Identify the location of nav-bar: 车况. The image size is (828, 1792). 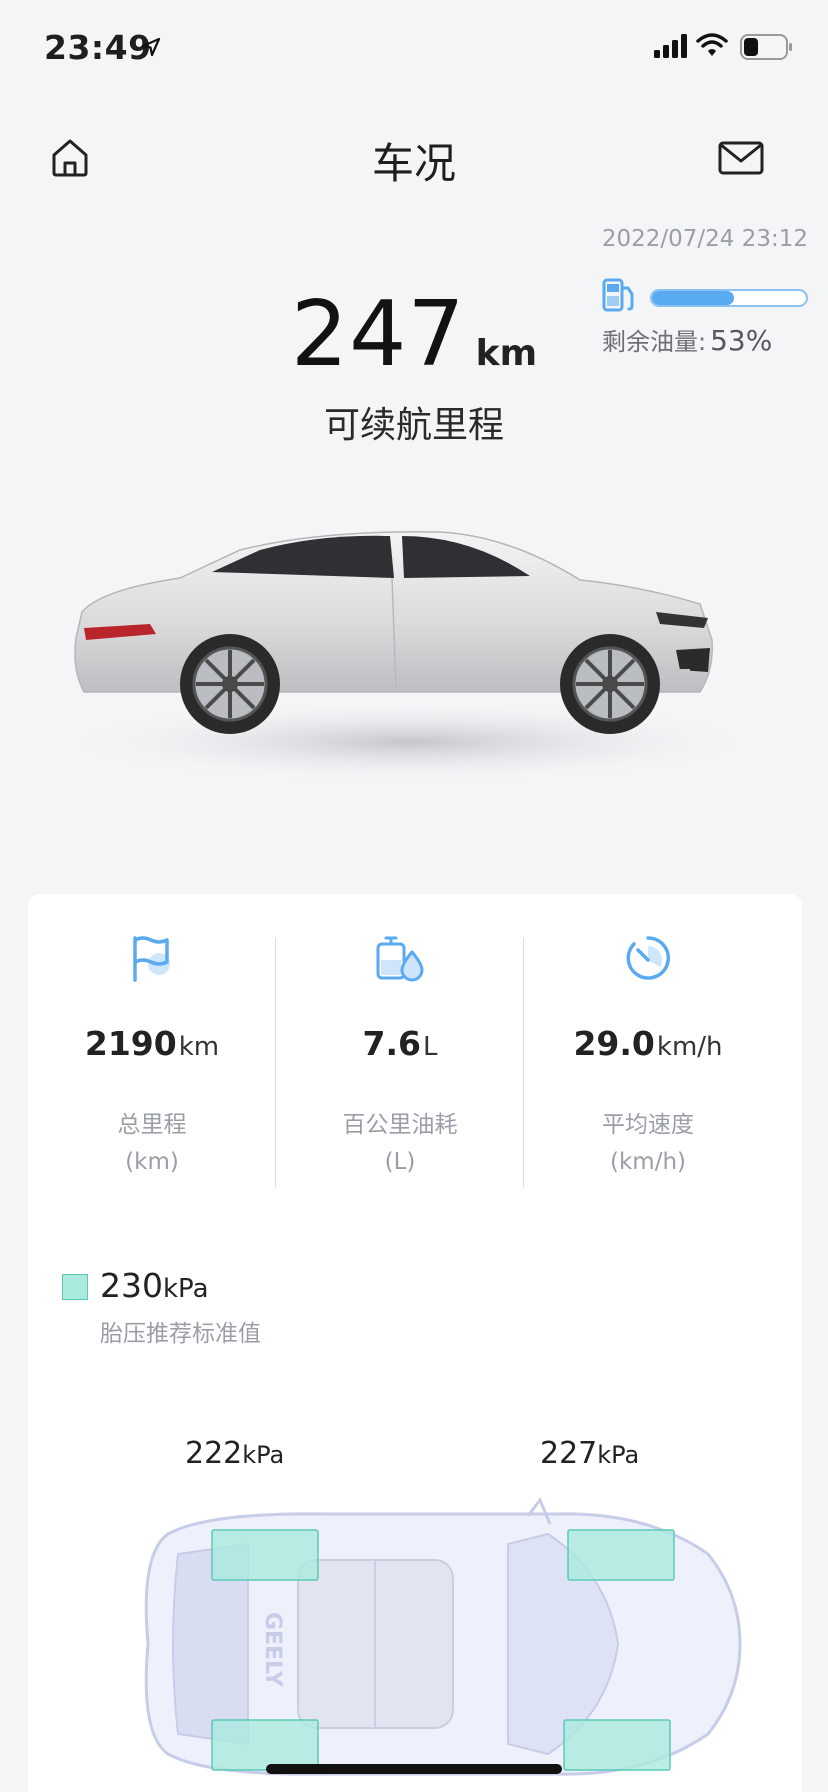
(414, 160).